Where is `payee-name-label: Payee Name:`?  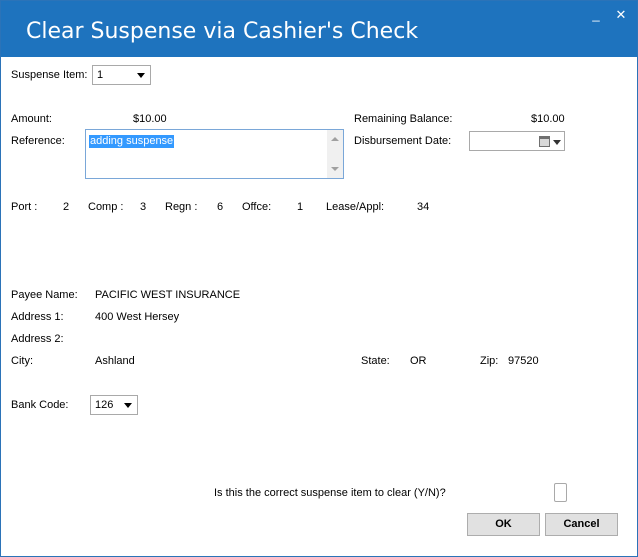
payee-name-label: Payee Name: is located at coordinates (44, 295).